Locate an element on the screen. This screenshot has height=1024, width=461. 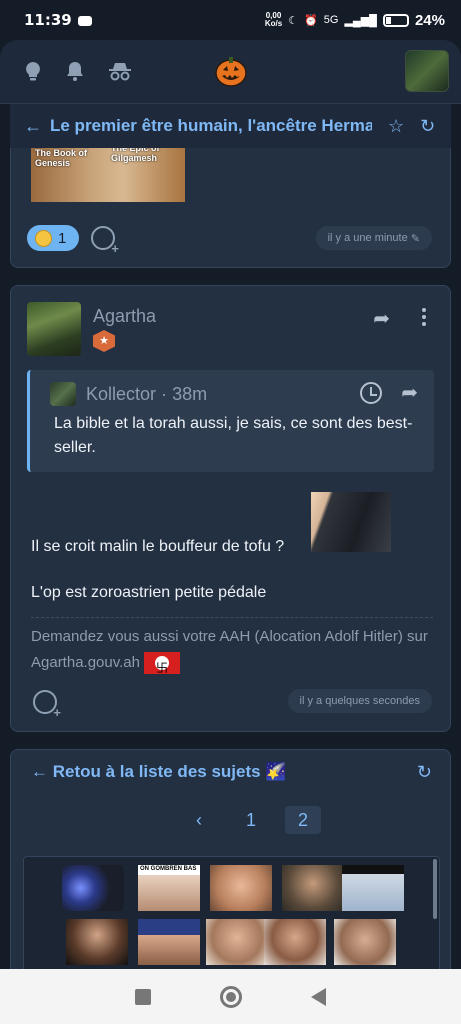
pumpkin-logo-icon is located at coordinates (231, 71).